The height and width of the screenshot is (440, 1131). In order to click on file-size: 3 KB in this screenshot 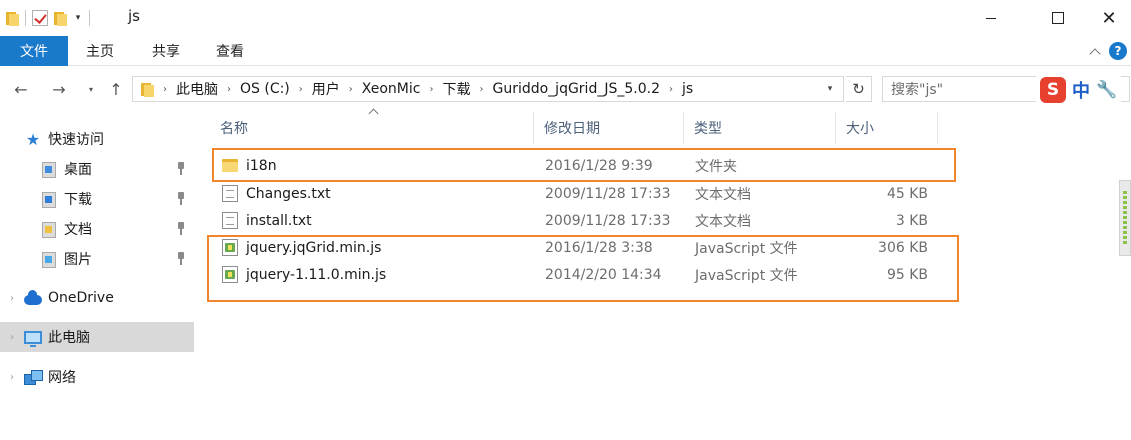, I will do `click(911, 220)`.